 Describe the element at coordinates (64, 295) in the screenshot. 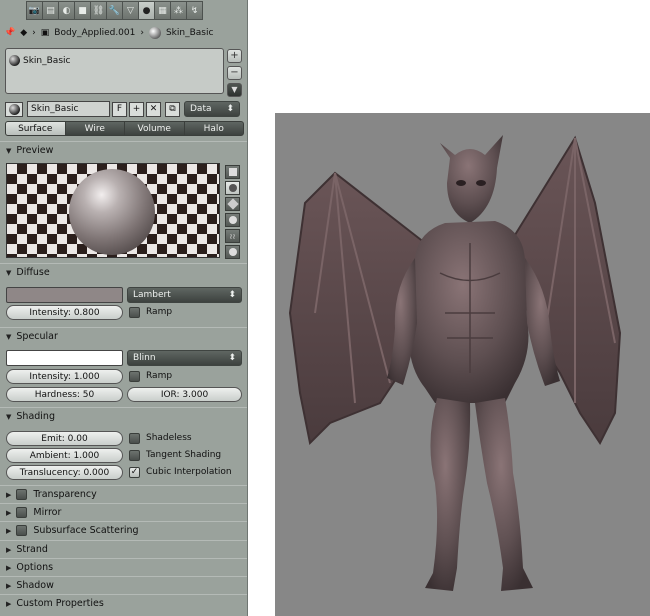

I see `diffuse-color-swatch` at that location.